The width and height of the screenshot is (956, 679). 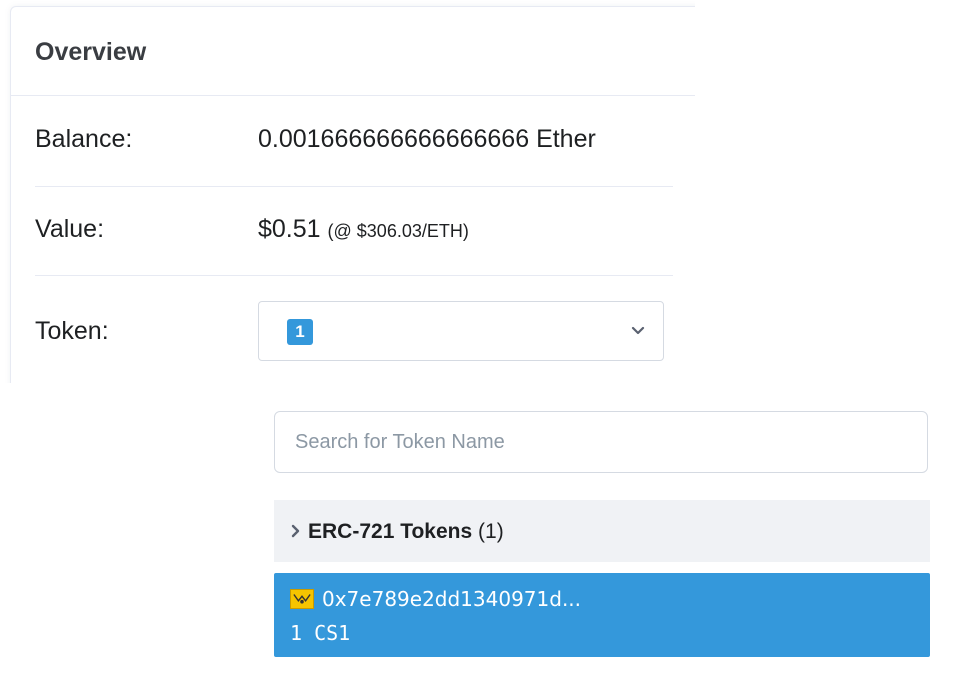 What do you see at coordinates (295, 531) in the screenshot?
I see `chevron-right-icon` at bounding box center [295, 531].